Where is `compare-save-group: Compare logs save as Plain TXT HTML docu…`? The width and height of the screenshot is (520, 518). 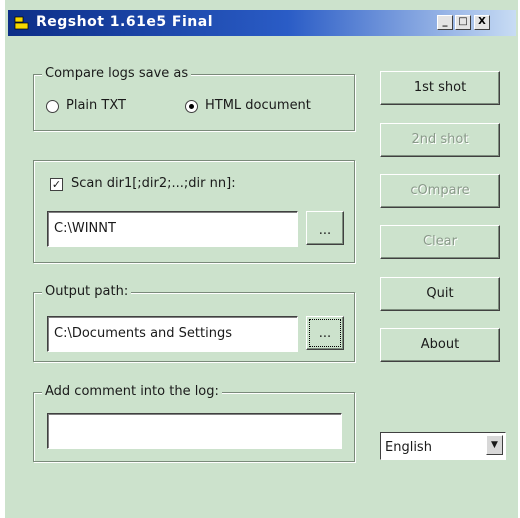 compare-save-group: Compare logs save as Plain TXT HTML docu… is located at coordinates (194, 98).